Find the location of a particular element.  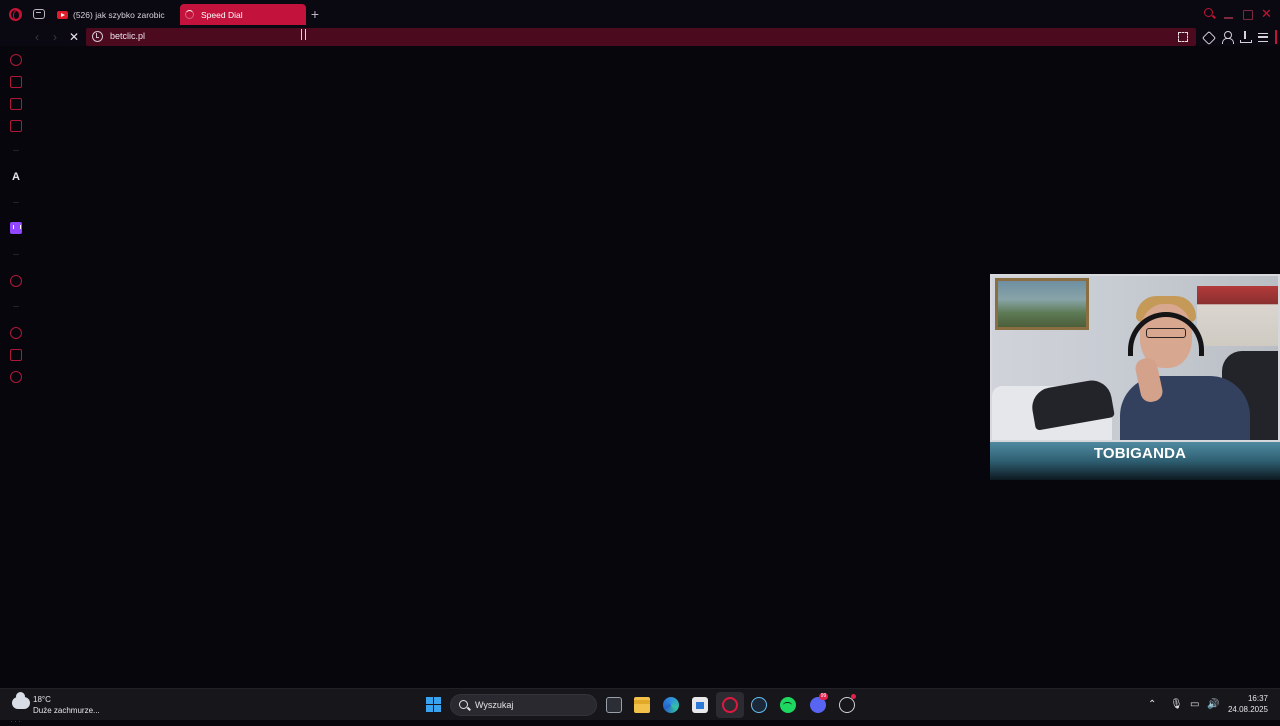

sidebar-edge-indicator is located at coordinates (1276, 37).